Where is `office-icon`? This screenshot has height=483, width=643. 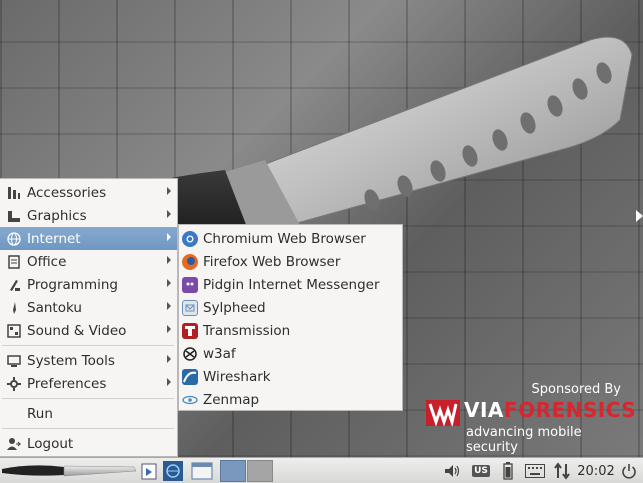 office-icon is located at coordinates (14, 262).